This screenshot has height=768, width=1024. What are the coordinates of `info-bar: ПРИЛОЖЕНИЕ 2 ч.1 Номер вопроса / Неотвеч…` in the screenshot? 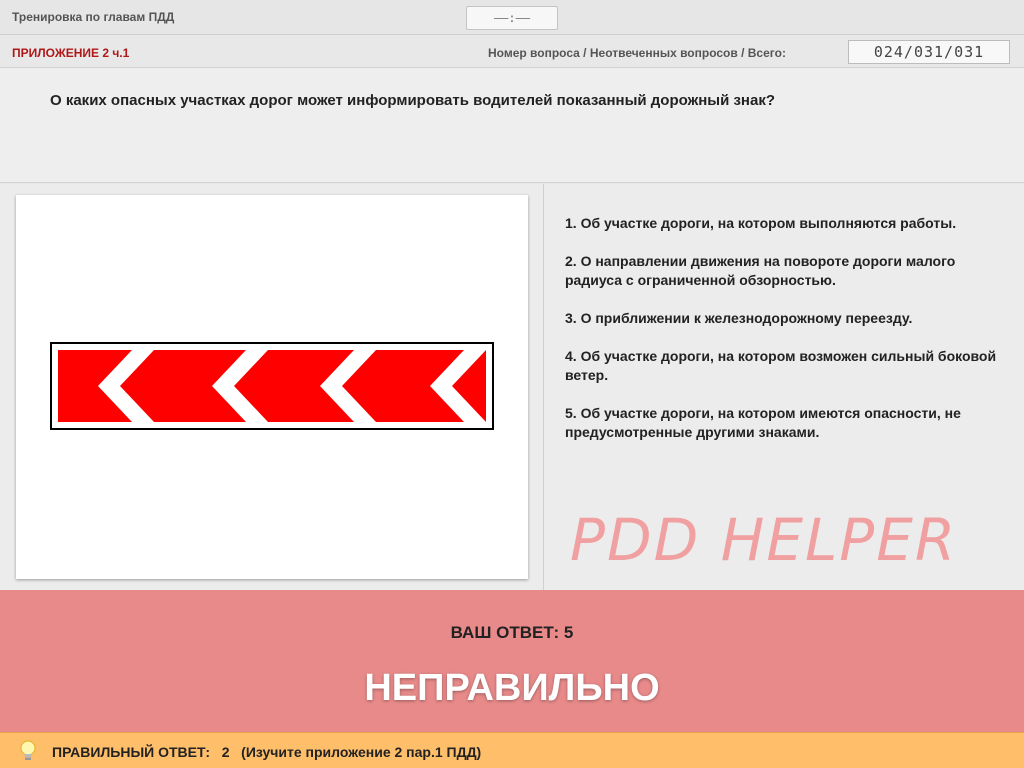 It's located at (512, 51).